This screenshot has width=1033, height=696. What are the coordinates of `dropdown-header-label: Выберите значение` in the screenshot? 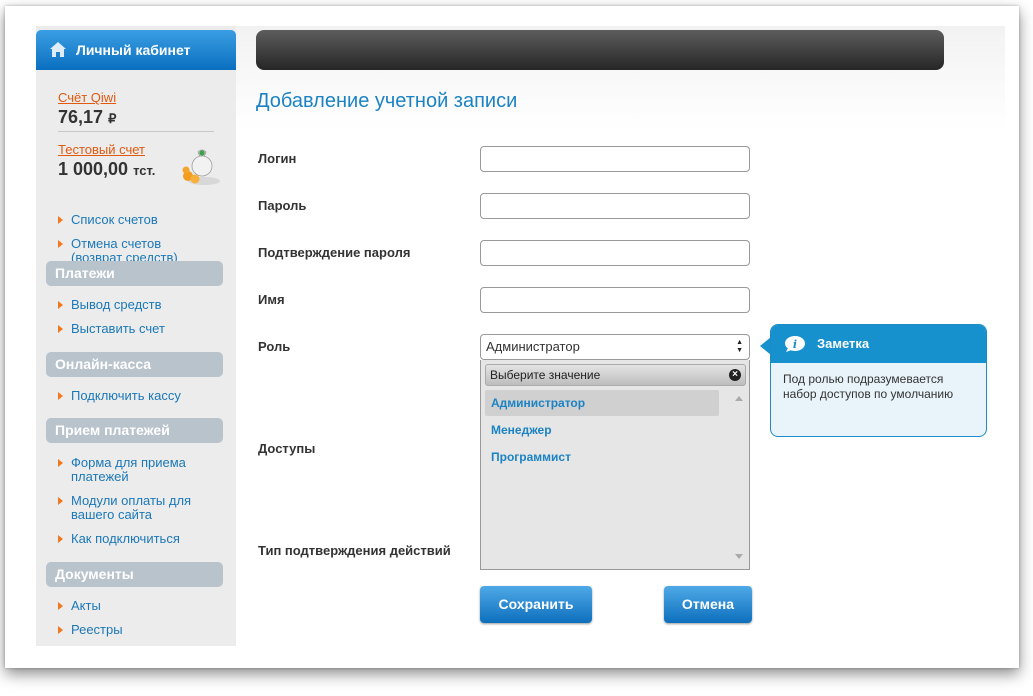 It's located at (545, 375).